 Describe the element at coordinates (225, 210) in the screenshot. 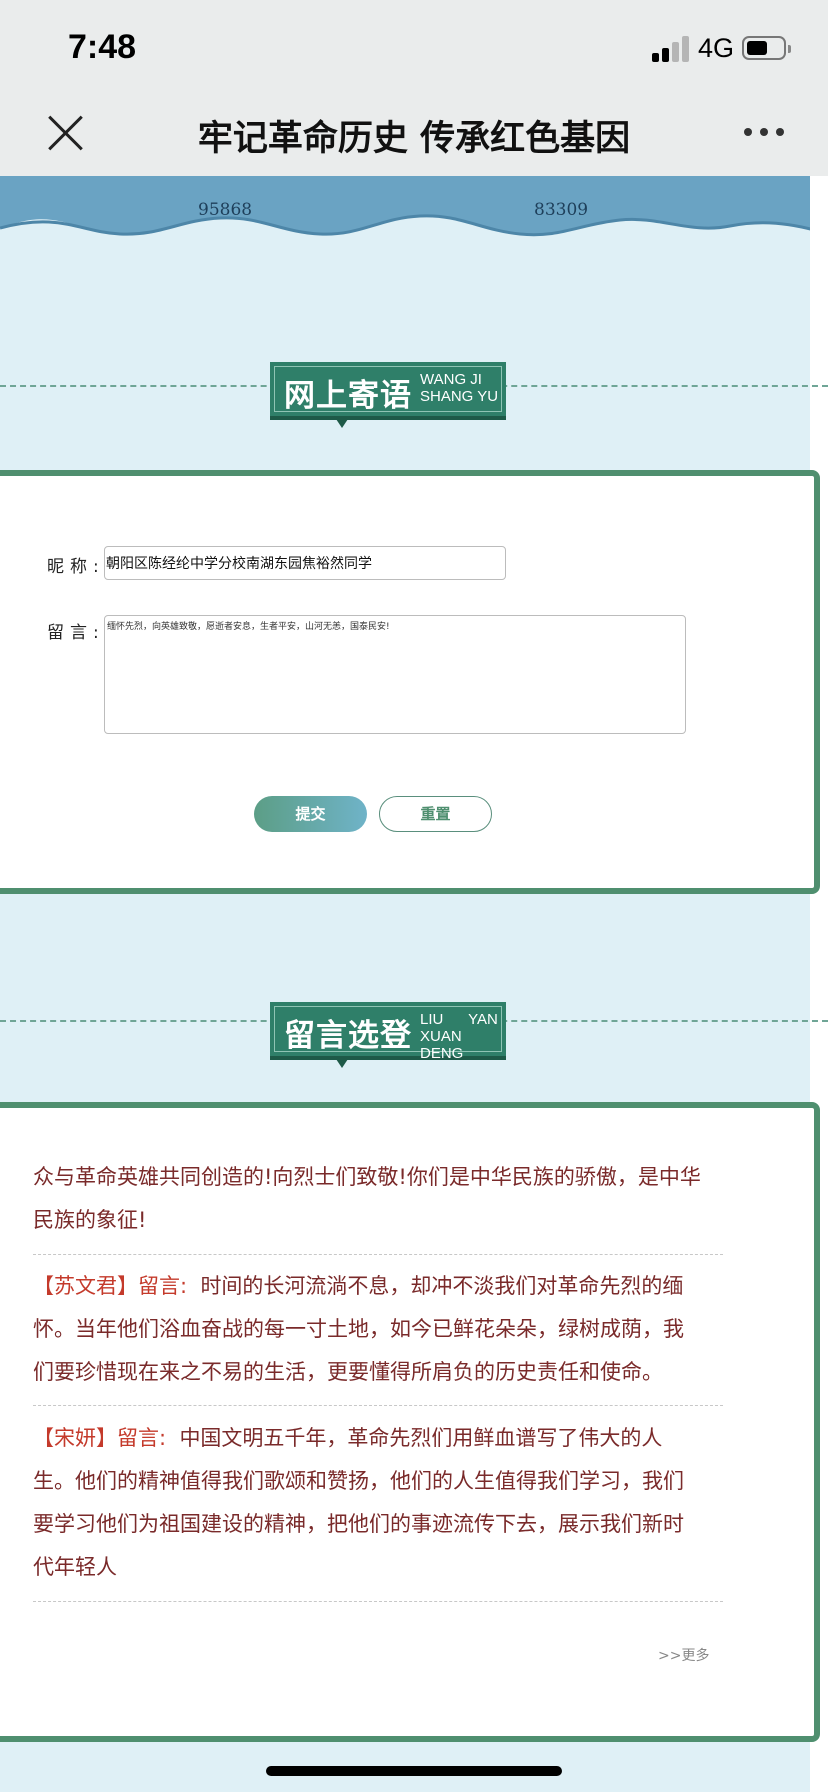

I see `visit-count-left: 95868` at that location.